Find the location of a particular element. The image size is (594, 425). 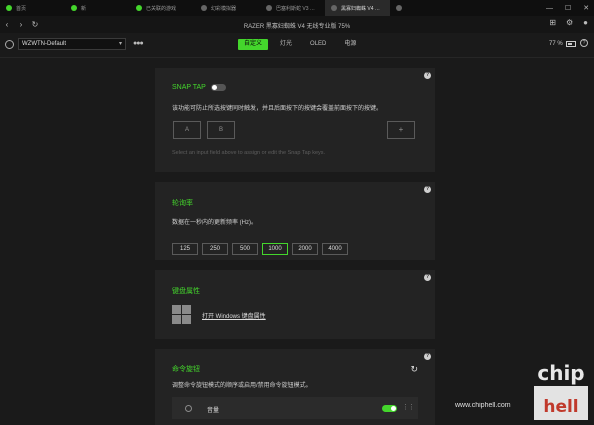

window-controls: — ☐ ✕ is located at coordinates (567, 8).